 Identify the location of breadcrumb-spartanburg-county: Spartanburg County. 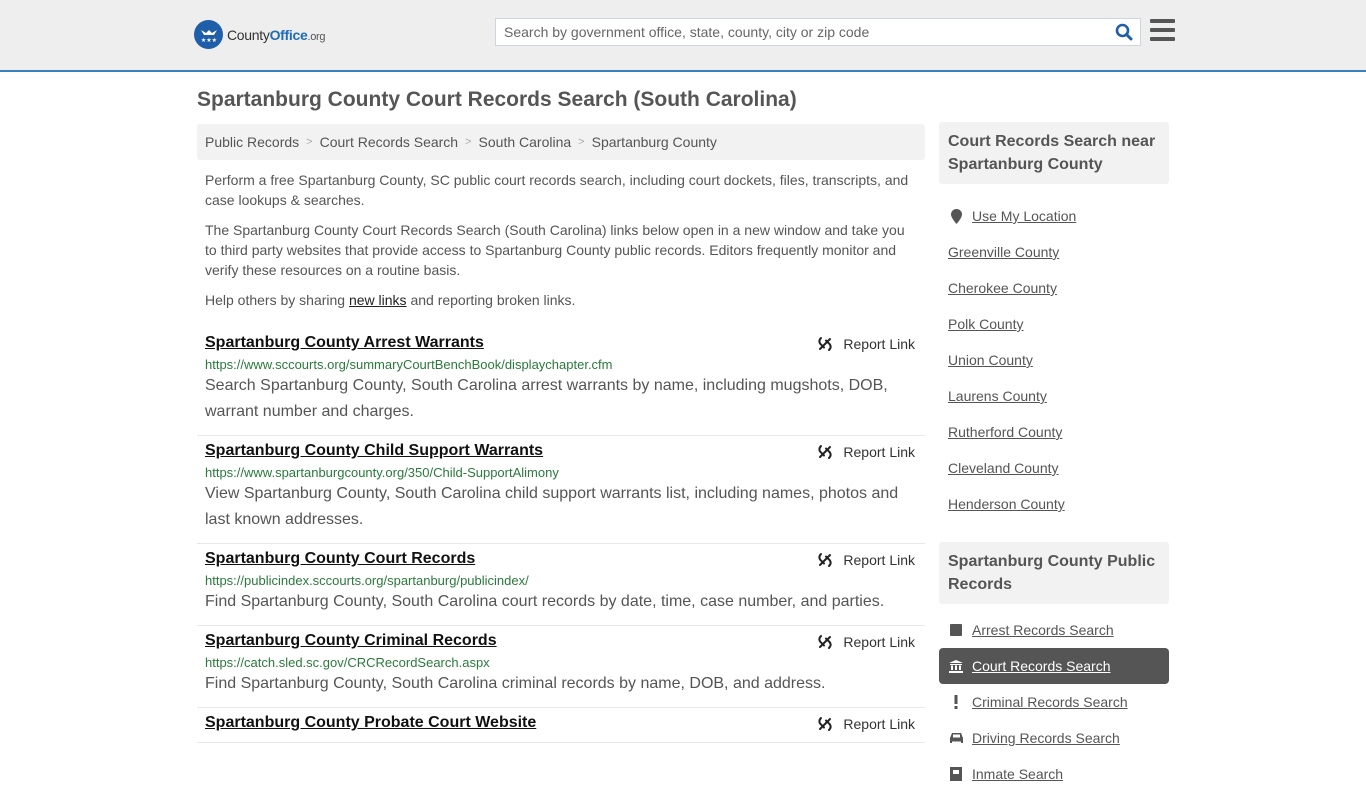
(654, 142).